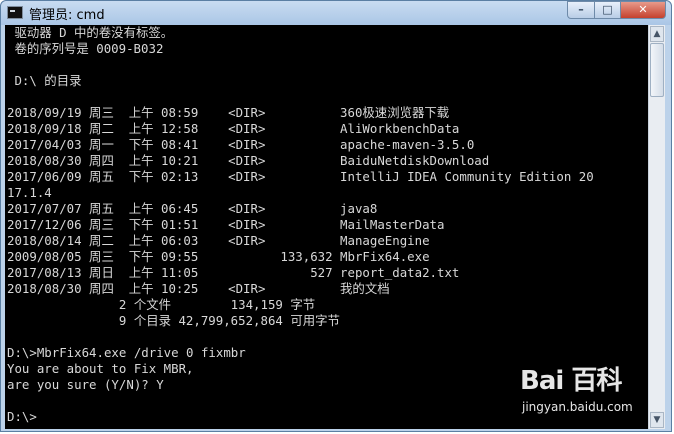 The width and height of the screenshot is (674, 434). Describe the element at coordinates (22, 416) in the screenshot. I see `console-line: D:\>` at that location.